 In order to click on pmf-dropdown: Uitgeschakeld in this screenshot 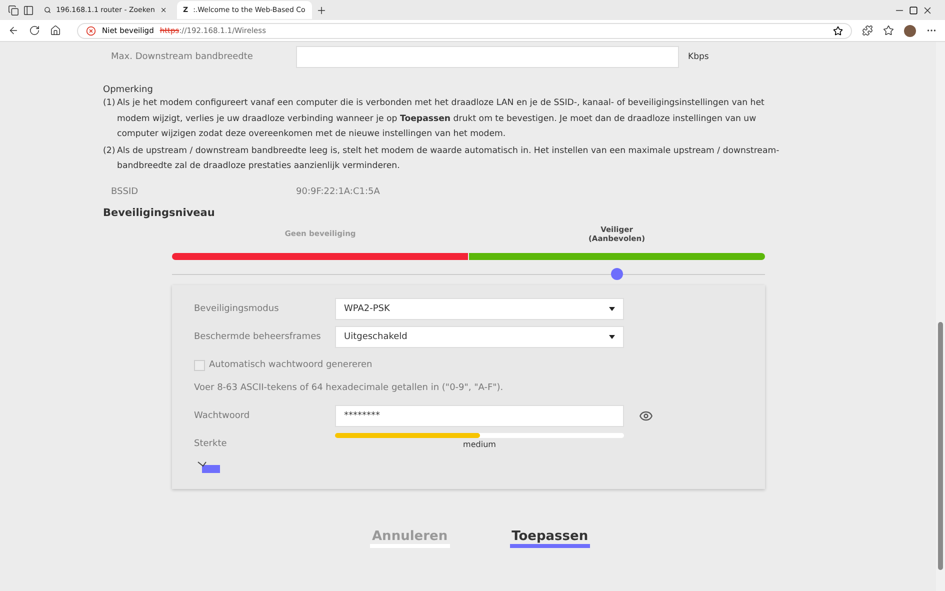, I will do `click(479, 337)`.